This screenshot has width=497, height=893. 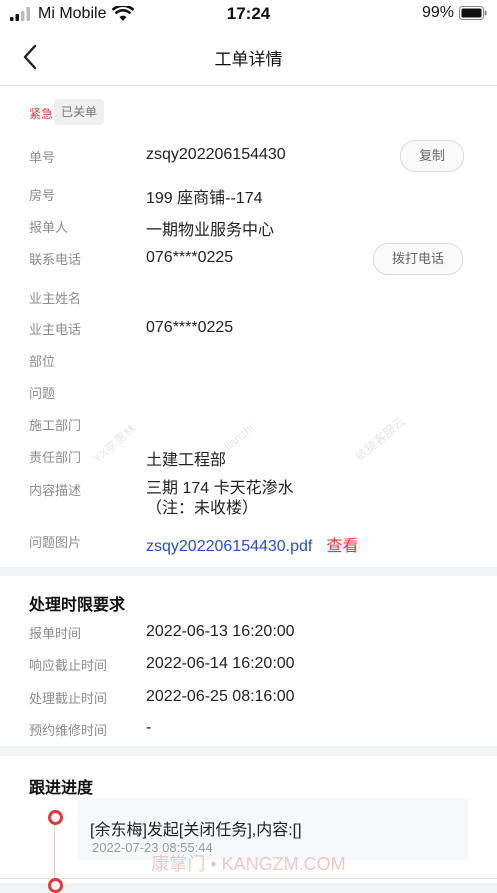 I want to click on time-requirements-title: 处理时限要求, so click(x=77, y=605).